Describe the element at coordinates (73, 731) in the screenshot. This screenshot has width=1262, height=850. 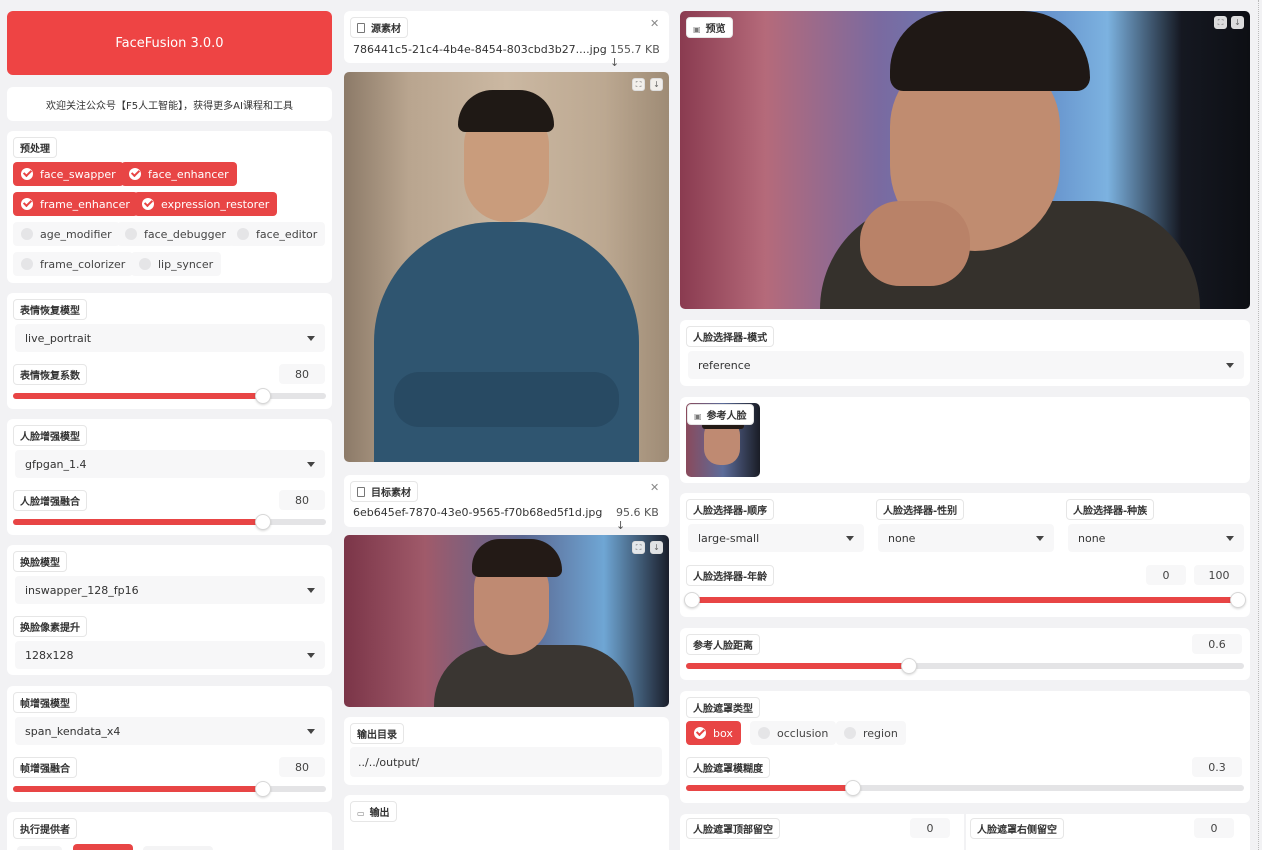
I see `select-value: span_kendata_x4` at that location.